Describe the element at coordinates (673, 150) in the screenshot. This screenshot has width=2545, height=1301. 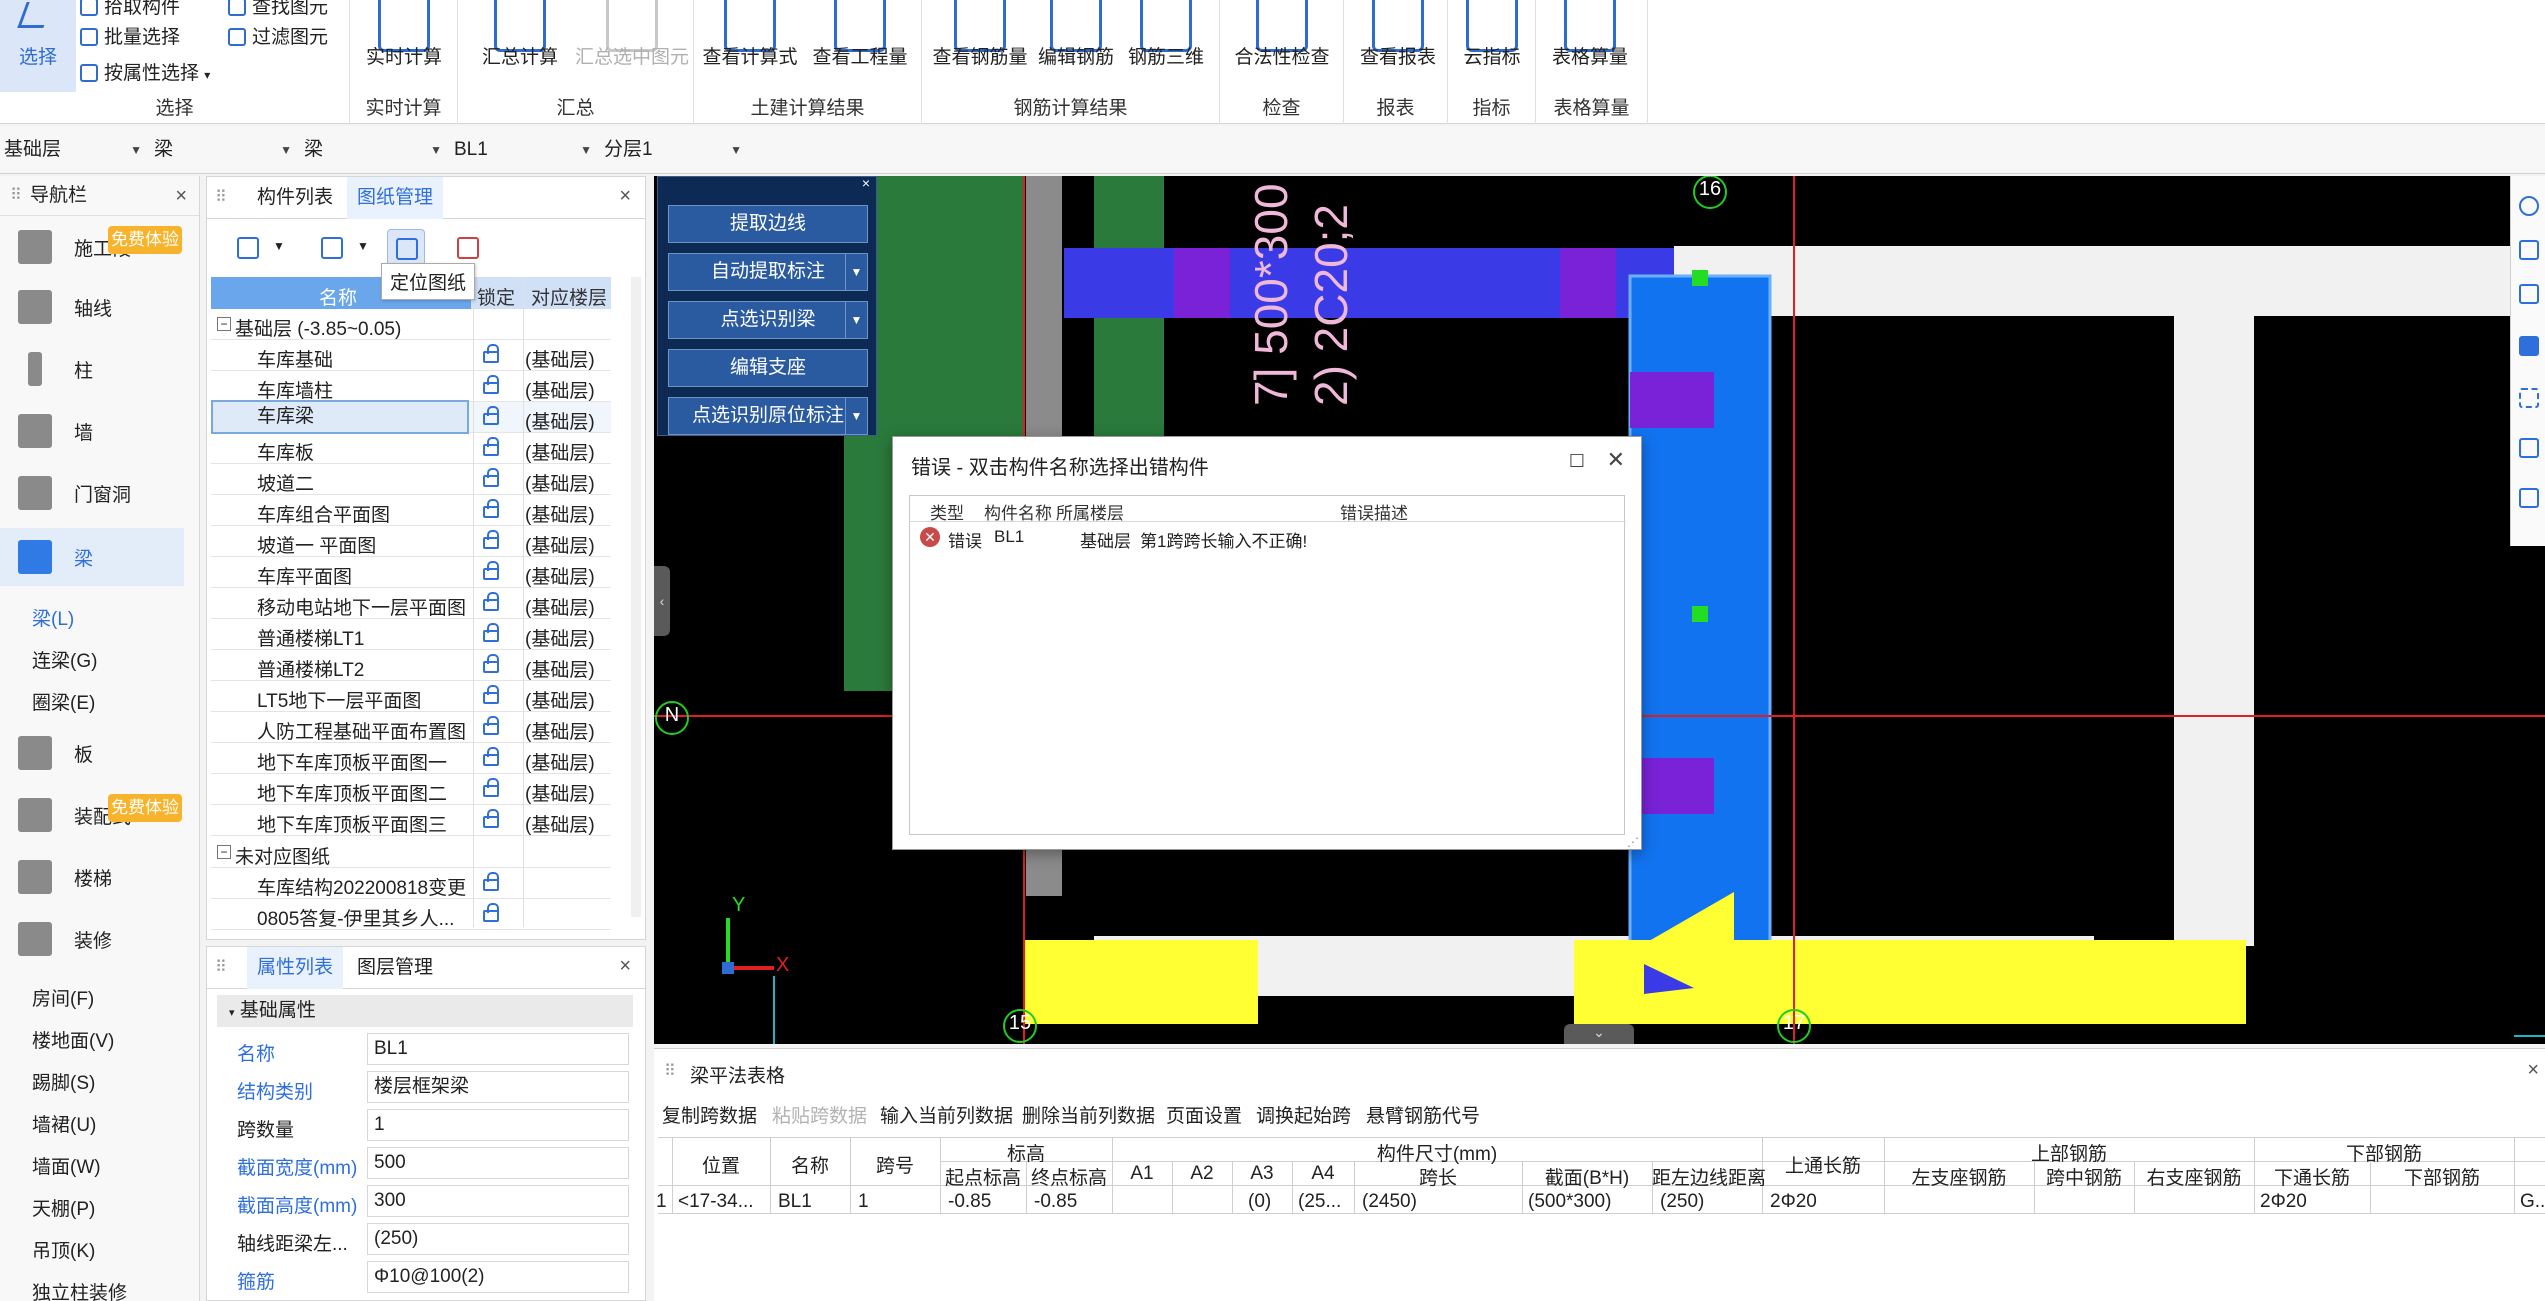
I see `layer-select: 分层1 ▼` at that location.